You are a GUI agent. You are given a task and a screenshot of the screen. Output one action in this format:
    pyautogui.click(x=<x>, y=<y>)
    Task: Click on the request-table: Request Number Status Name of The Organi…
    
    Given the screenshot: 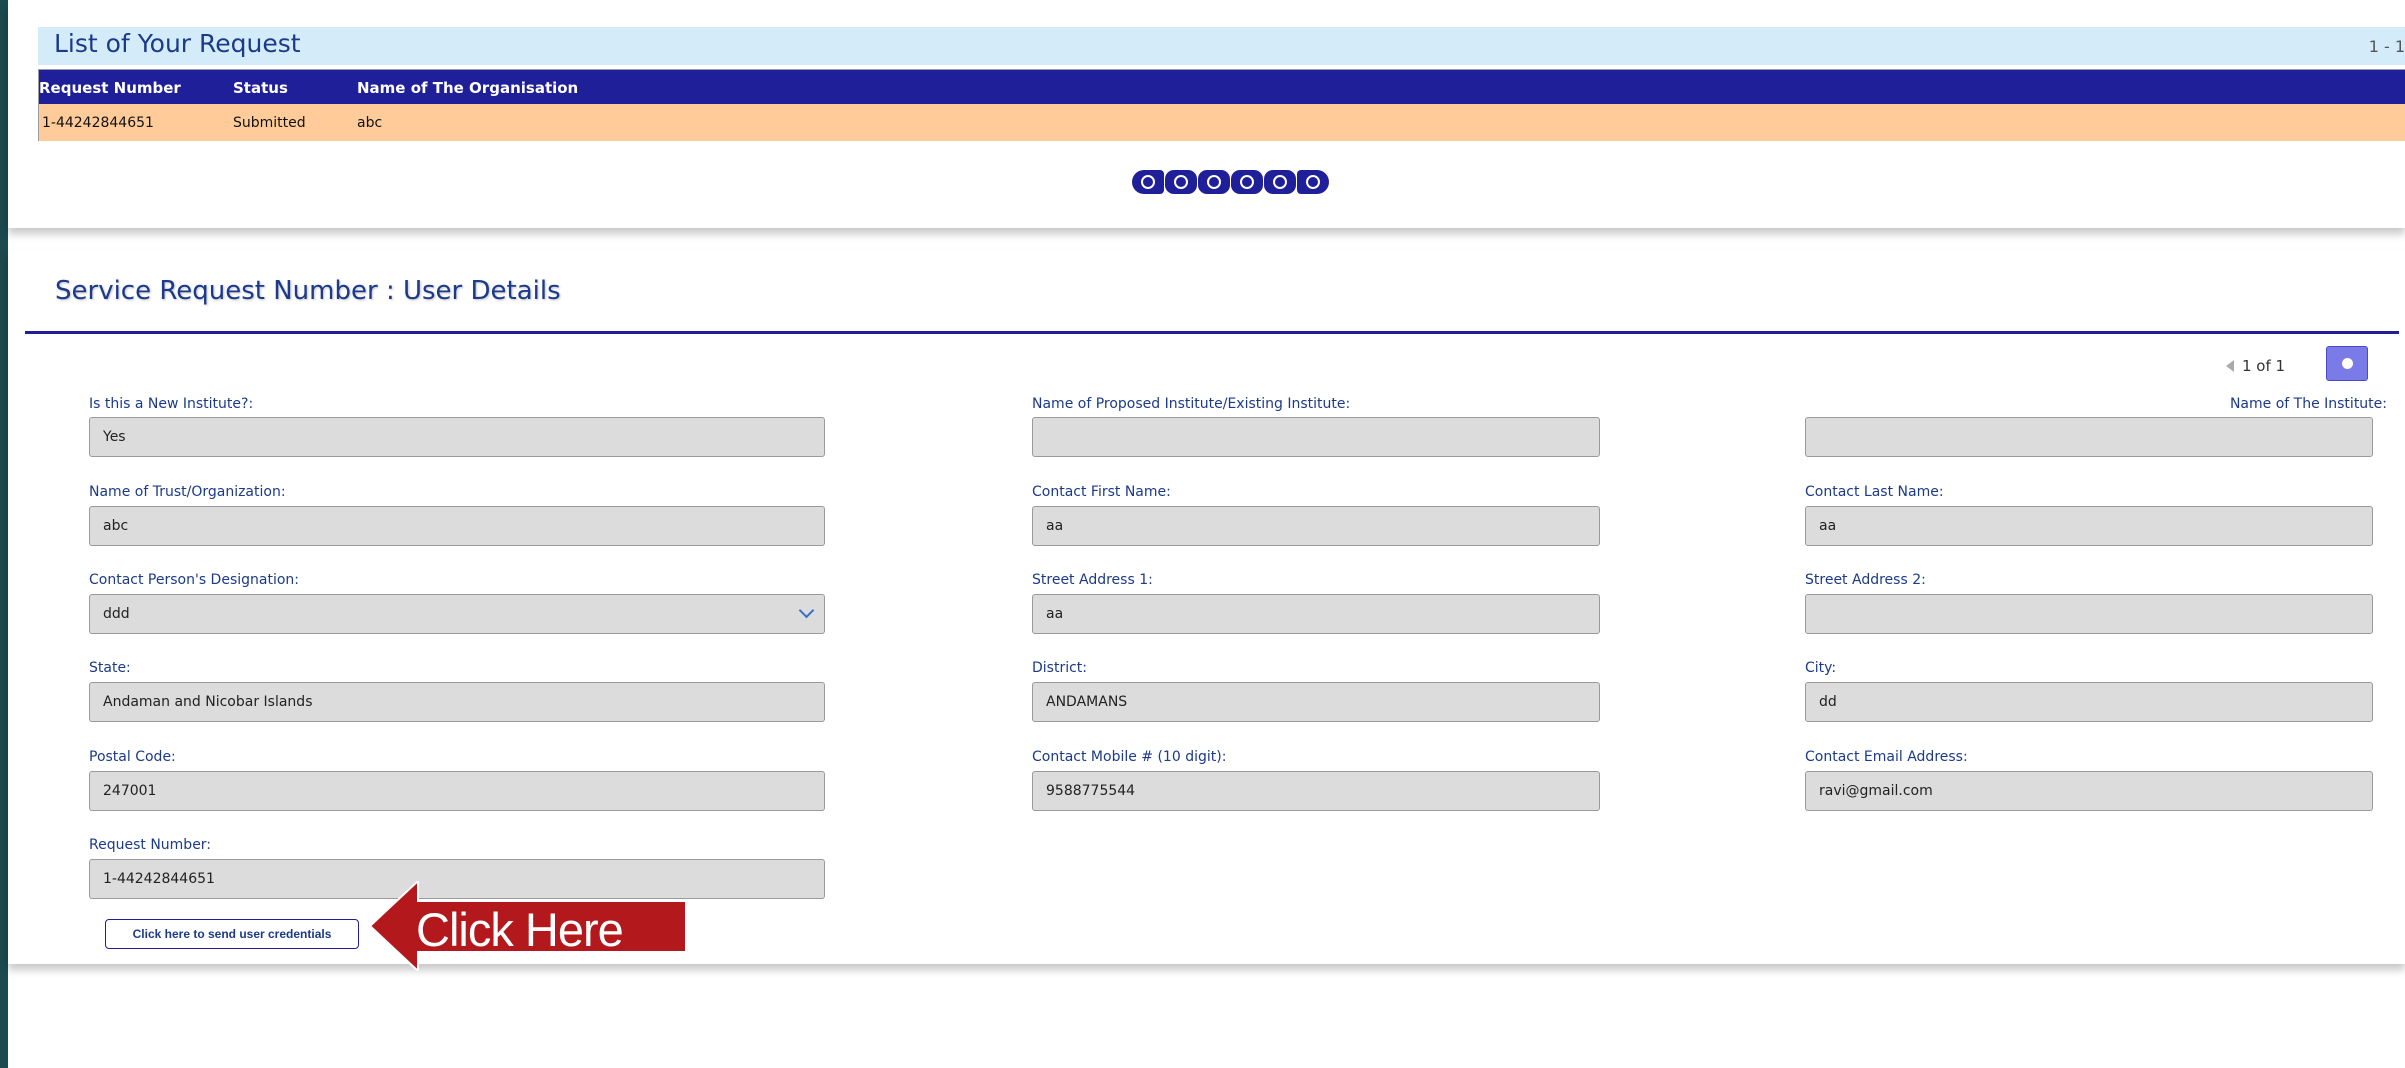 What is the action you would take?
    pyautogui.click(x=1221, y=105)
    